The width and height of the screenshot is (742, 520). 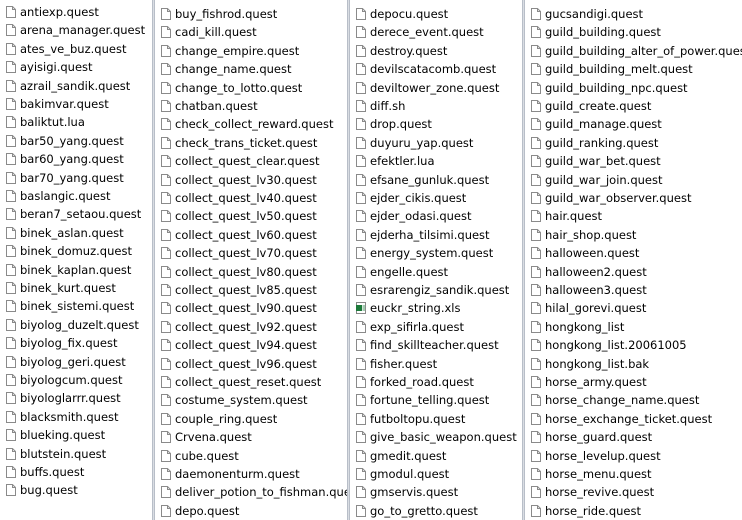 I want to click on file-item: duyuru_yap.quest, so click(x=436, y=143).